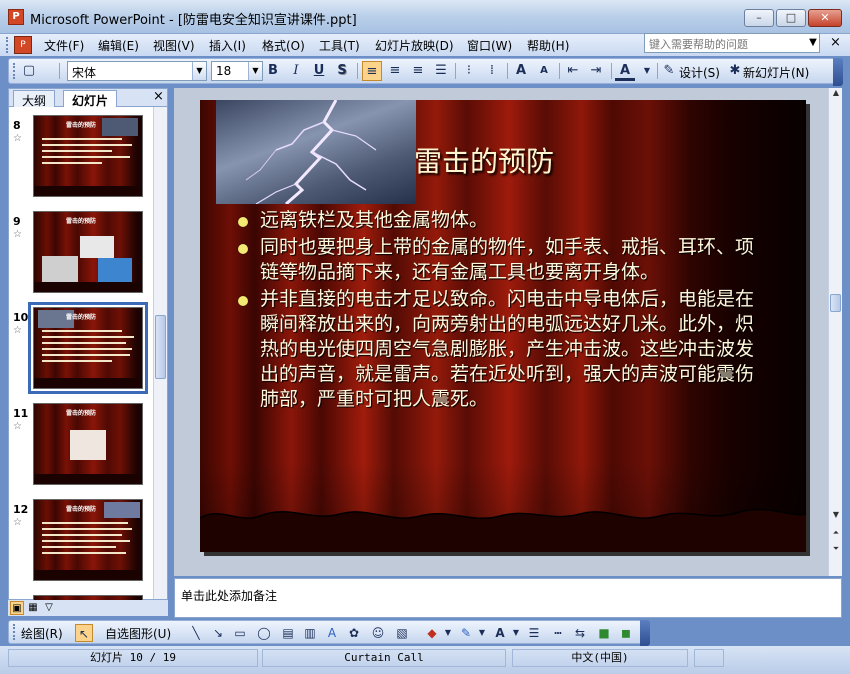 The width and height of the screenshot is (850, 674). Describe the element at coordinates (90, 99) in the screenshot. I see `tab-slides: 幻灯片` at that location.